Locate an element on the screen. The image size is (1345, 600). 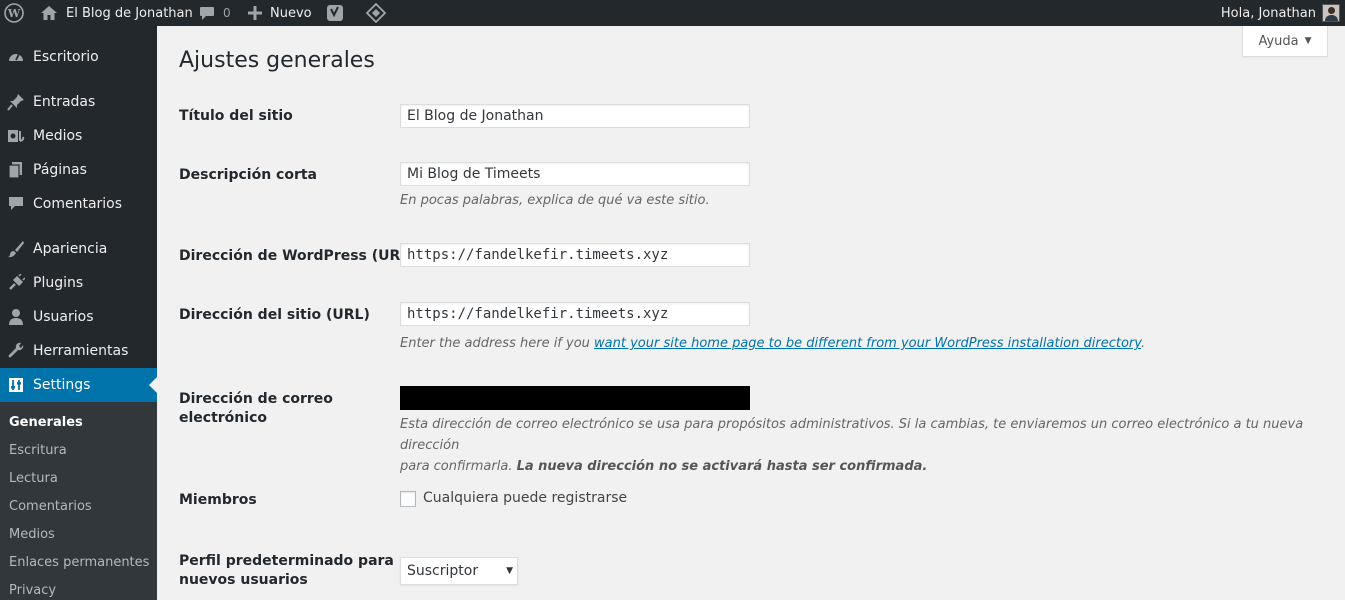
caret-down-icon: ▼ is located at coordinates (1308, 41).